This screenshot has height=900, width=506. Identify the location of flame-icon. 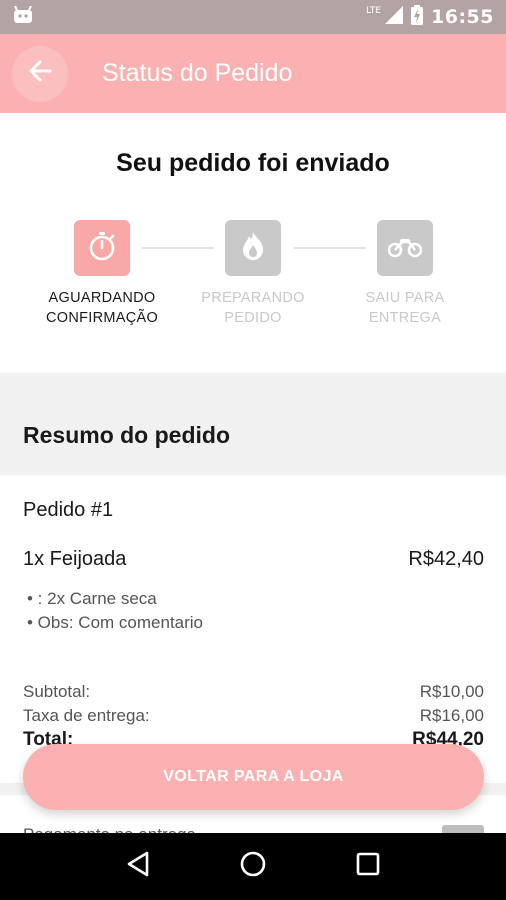
(253, 248).